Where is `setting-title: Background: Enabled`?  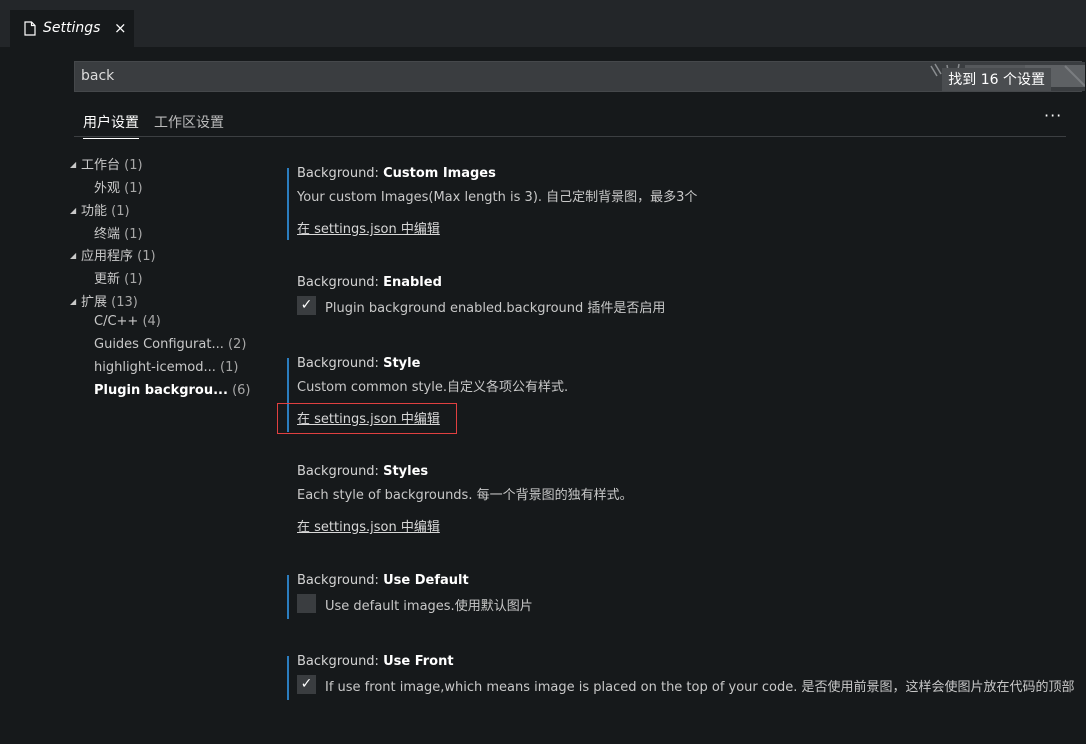
setting-title: Background: Enabled is located at coordinates (369, 282).